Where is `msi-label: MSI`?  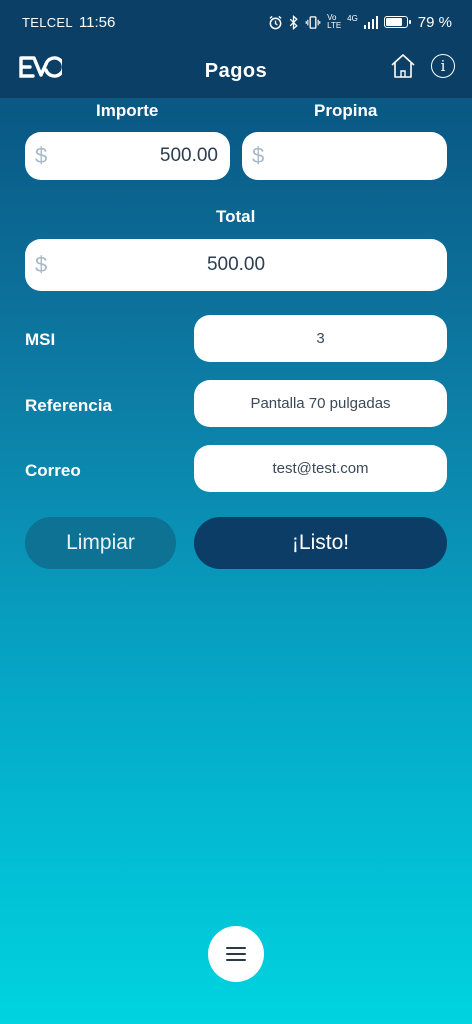
msi-label: MSI is located at coordinates (40, 339).